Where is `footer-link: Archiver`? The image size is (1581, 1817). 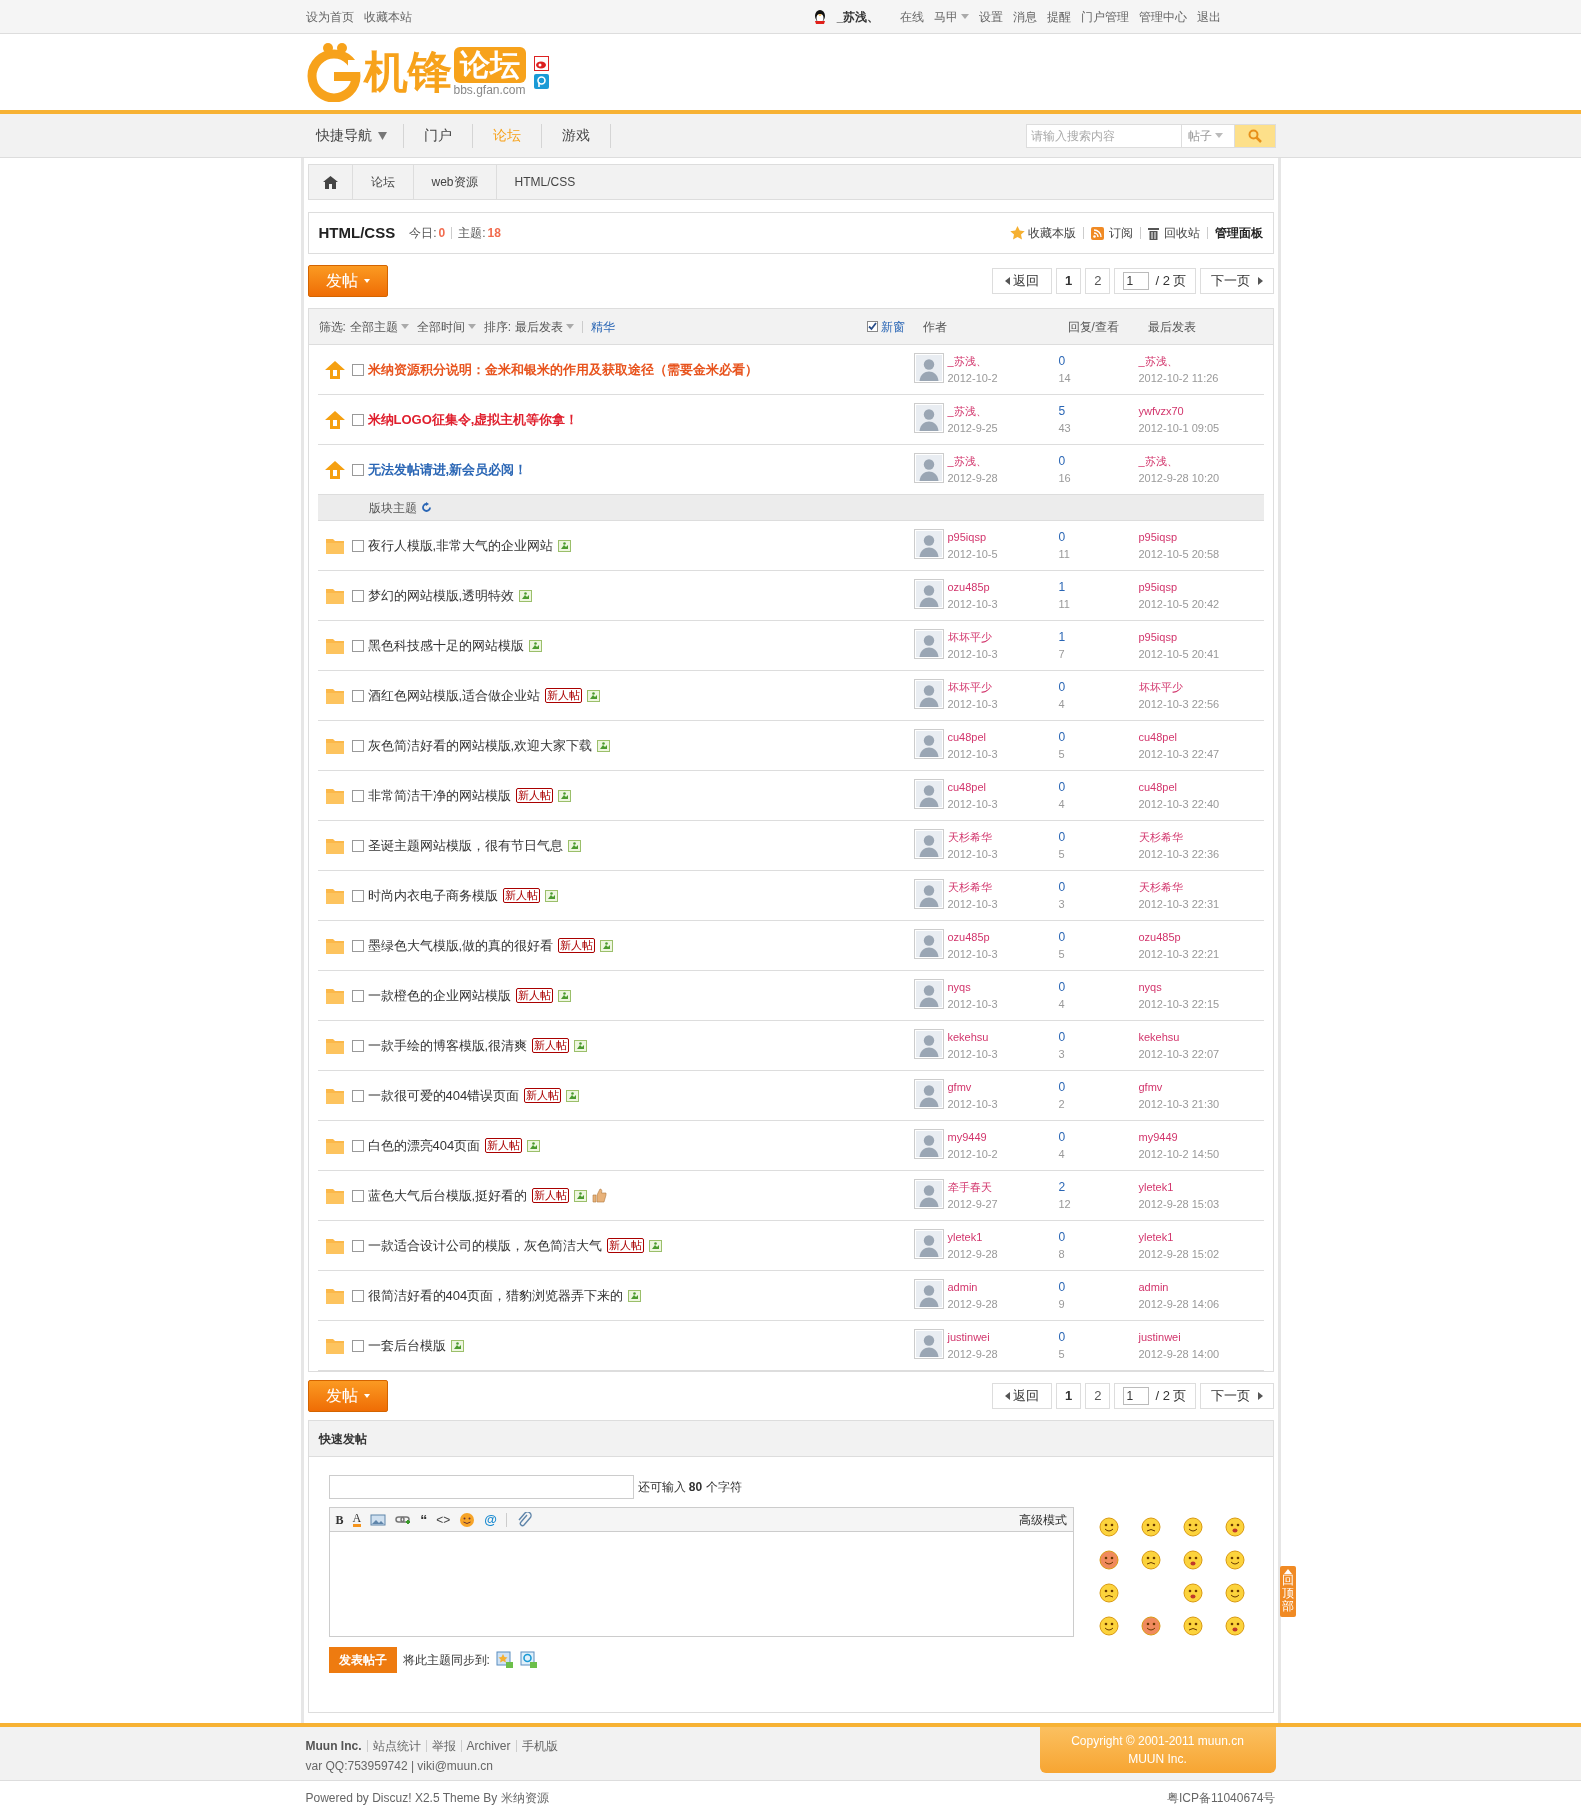
footer-link: Archiver is located at coordinates (488, 1746).